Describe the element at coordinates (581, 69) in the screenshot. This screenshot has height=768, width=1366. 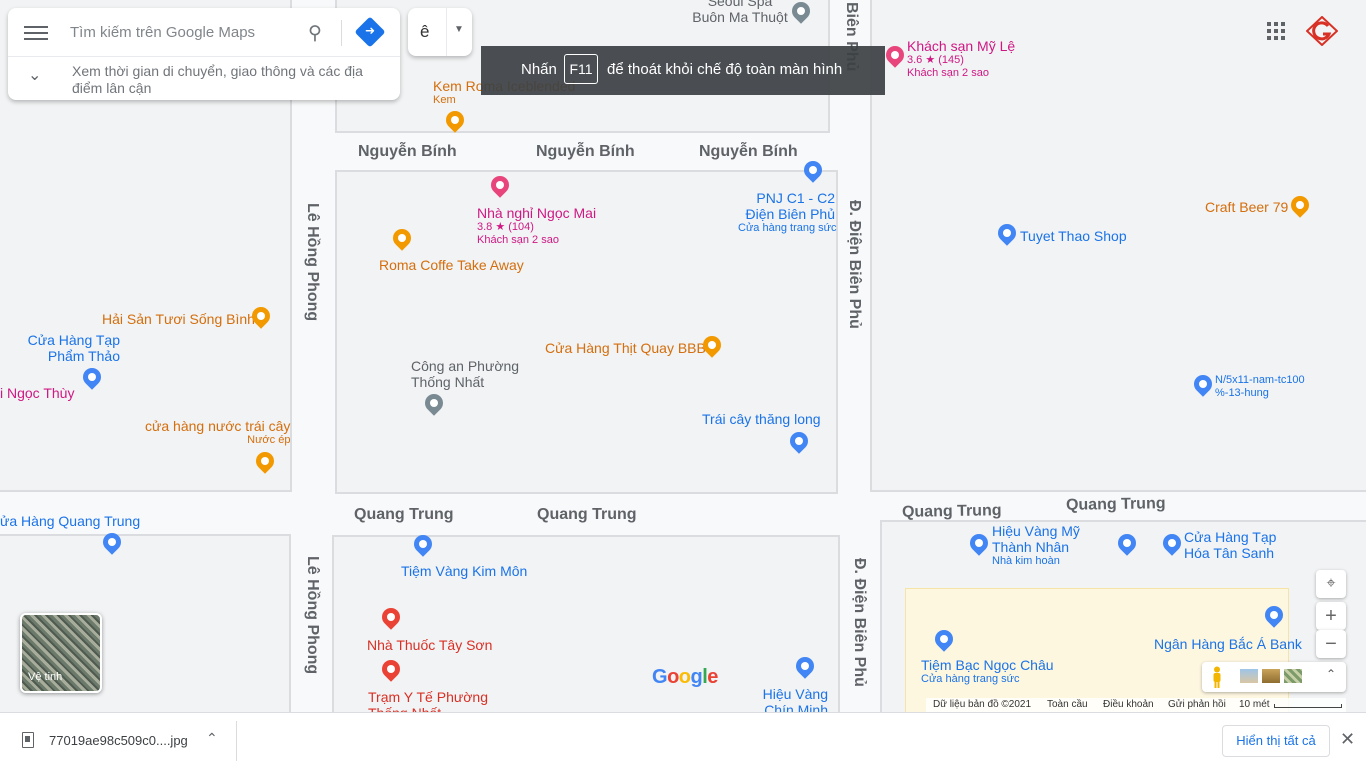
I see `f11-key: F11` at that location.